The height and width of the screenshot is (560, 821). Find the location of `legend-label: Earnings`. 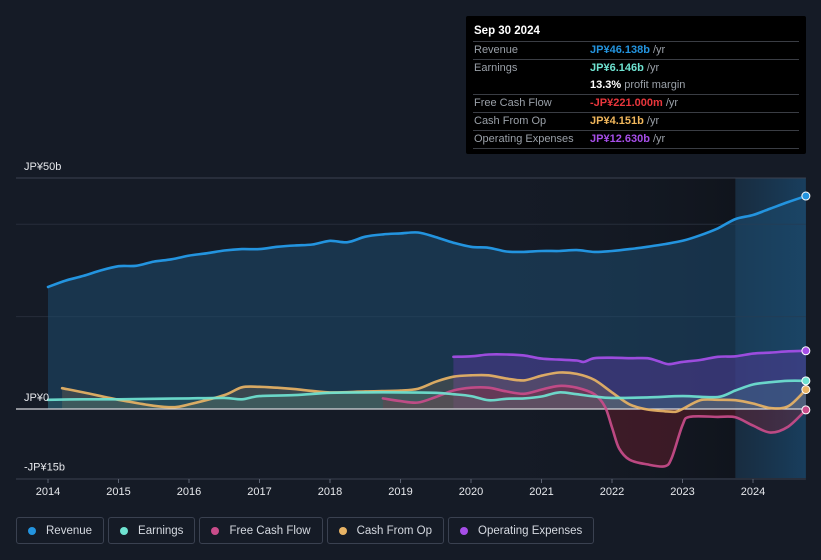

legend-label: Earnings is located at coordinates (161, 530).